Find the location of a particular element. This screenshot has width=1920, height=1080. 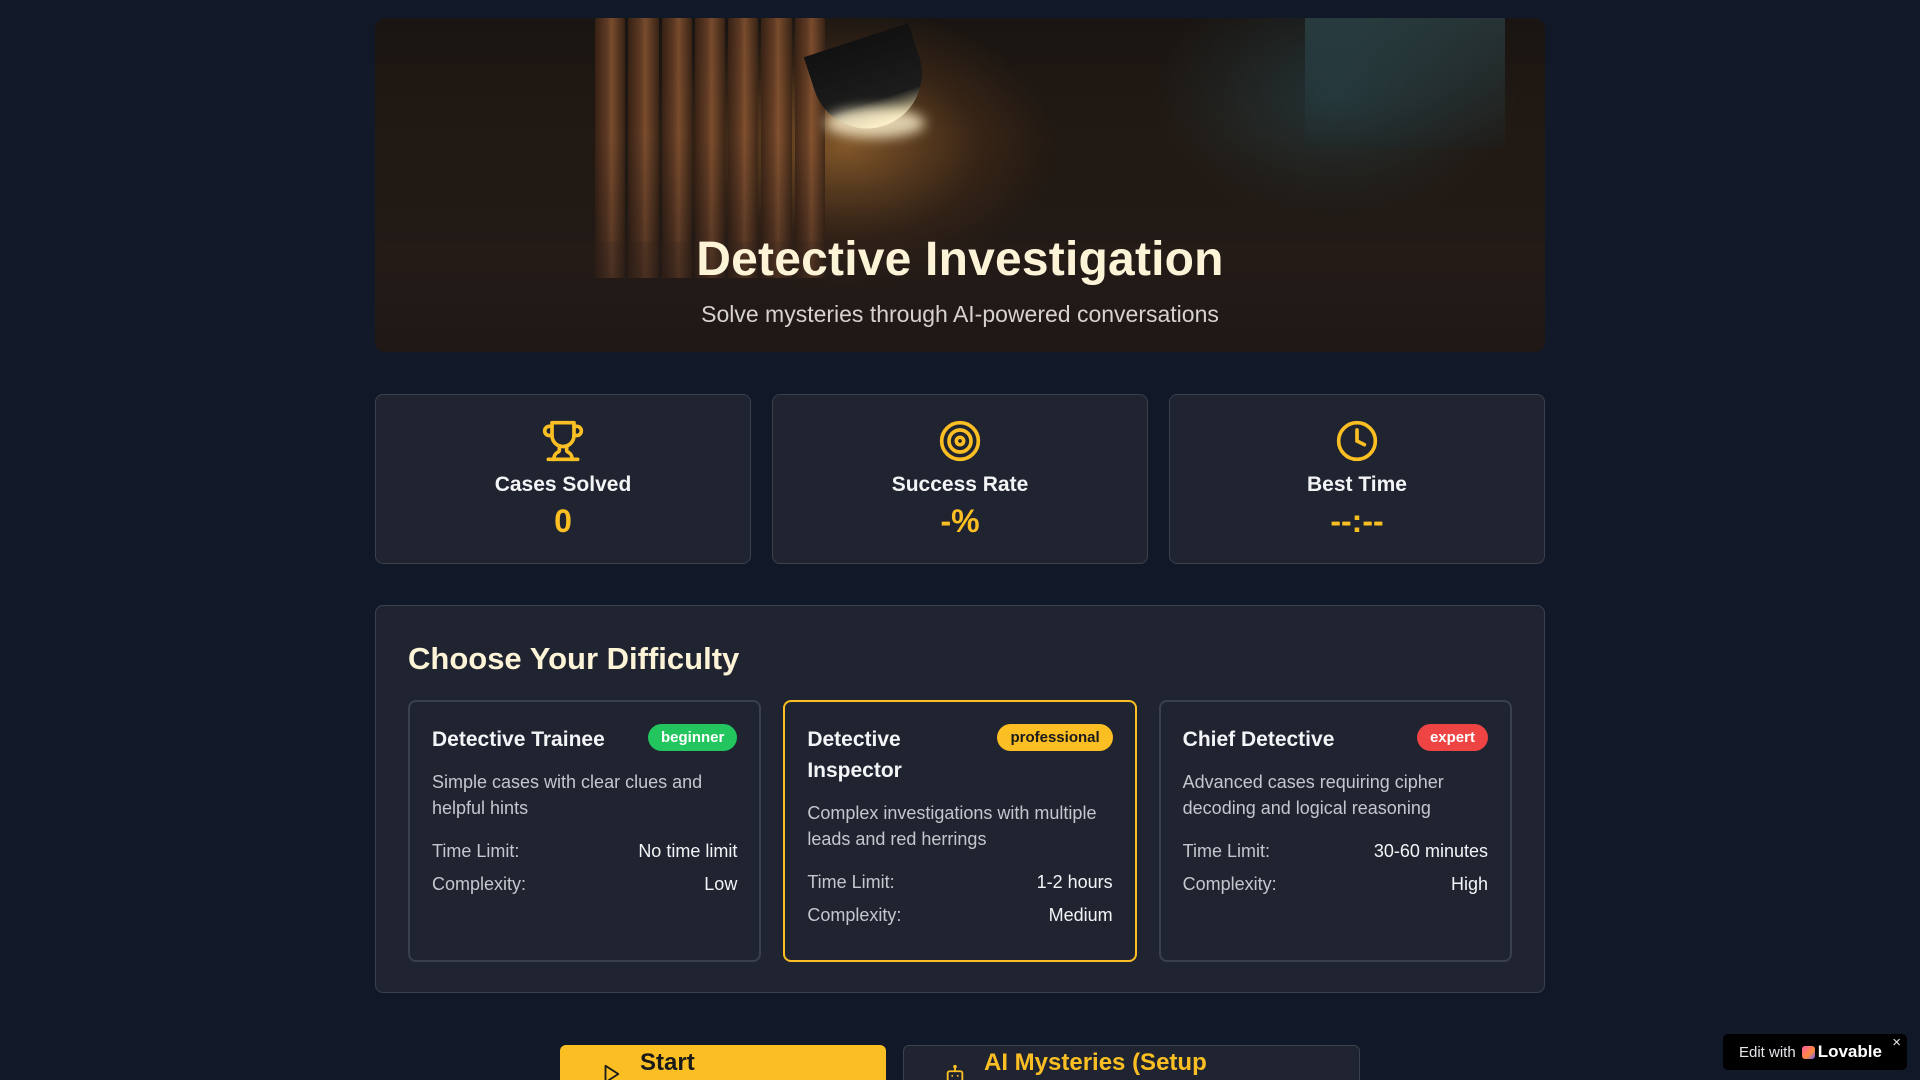

time-limit-value: 1-2 hours is located at coordinates (1074, 882).